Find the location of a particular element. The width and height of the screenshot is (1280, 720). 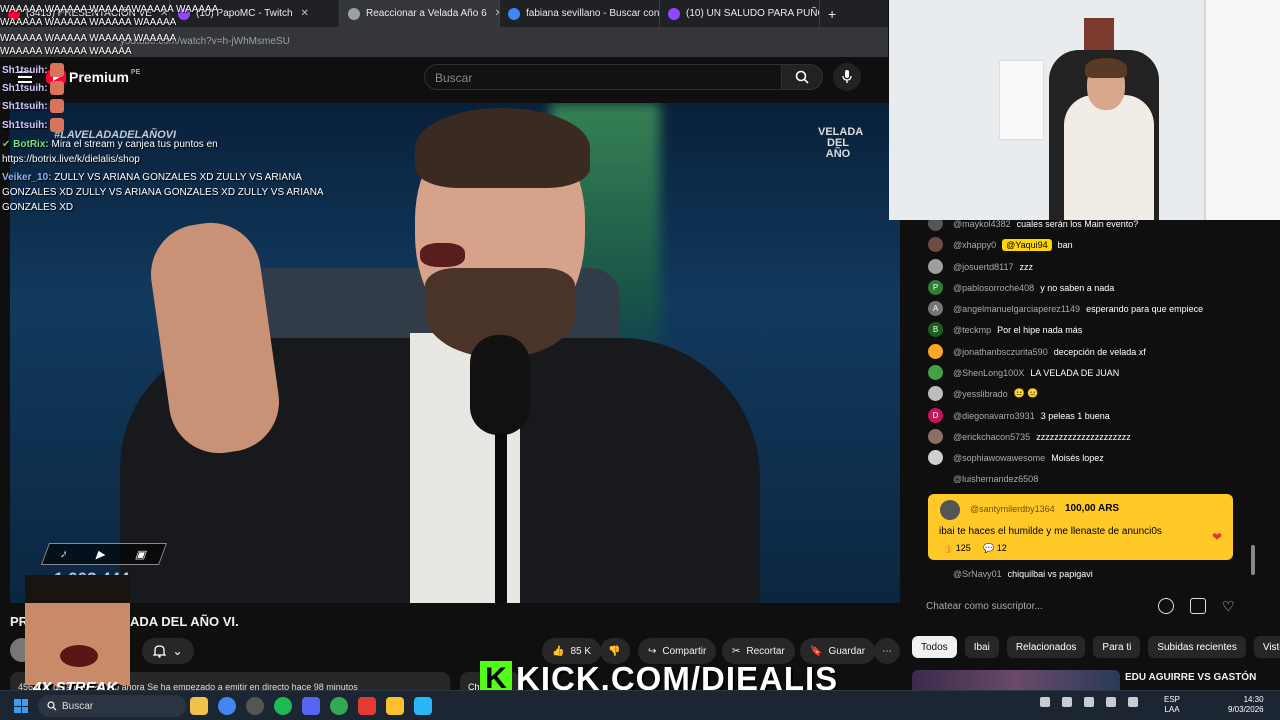

voice-search-button is located at coordinates (847, 77).